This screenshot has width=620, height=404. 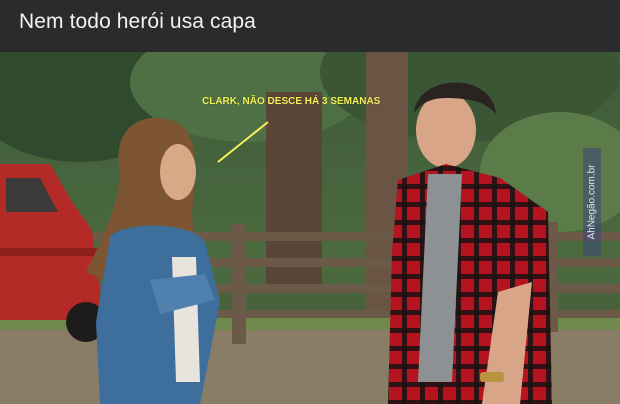 I want to click on meme-caption: CLARK, NÃO DESCE HÁ 3 SEMANAS, so click(x=291, y=101).